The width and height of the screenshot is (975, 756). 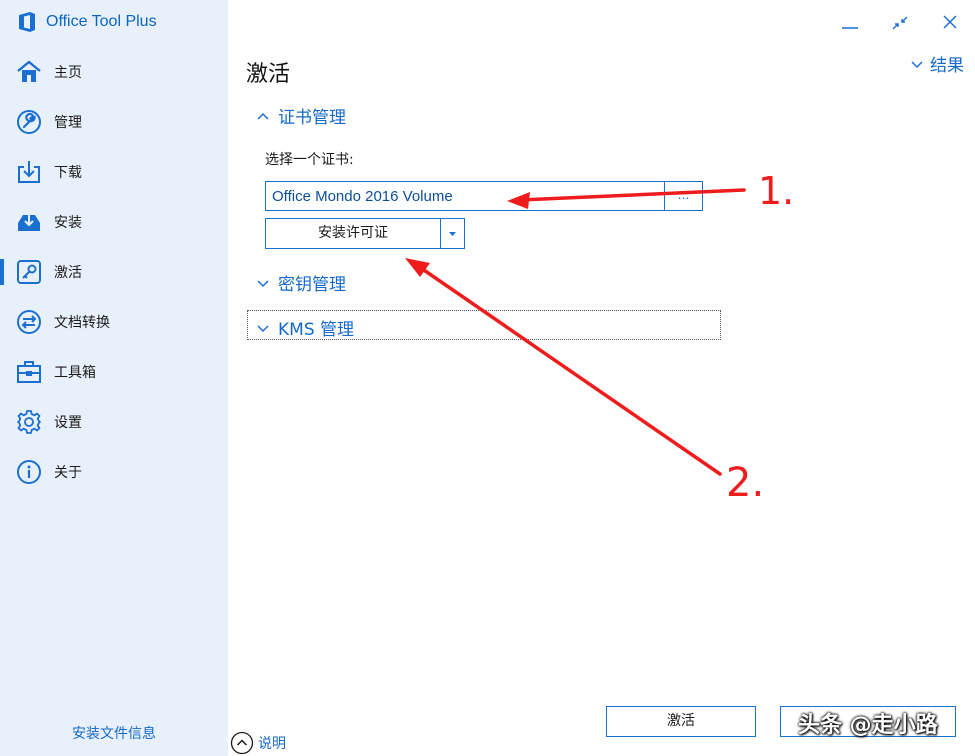 What do you see at coordinates (681, 721) in the screenshot?
I see `activate-button: 激活` at bounding box center [681, 721].